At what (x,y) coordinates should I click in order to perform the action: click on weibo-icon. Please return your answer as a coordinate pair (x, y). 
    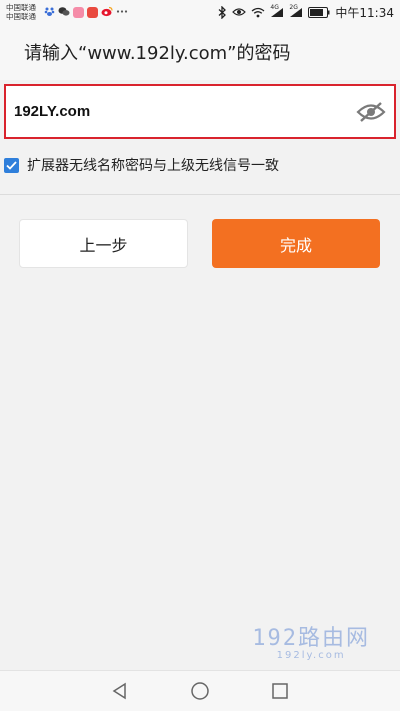
    Looking at the image, I should click on (107, 12).